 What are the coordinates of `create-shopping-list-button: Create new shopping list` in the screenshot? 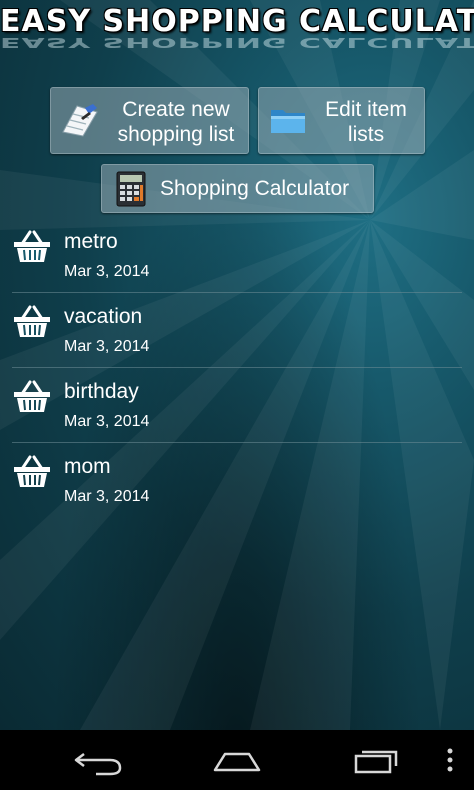 It's located at (149, 120).